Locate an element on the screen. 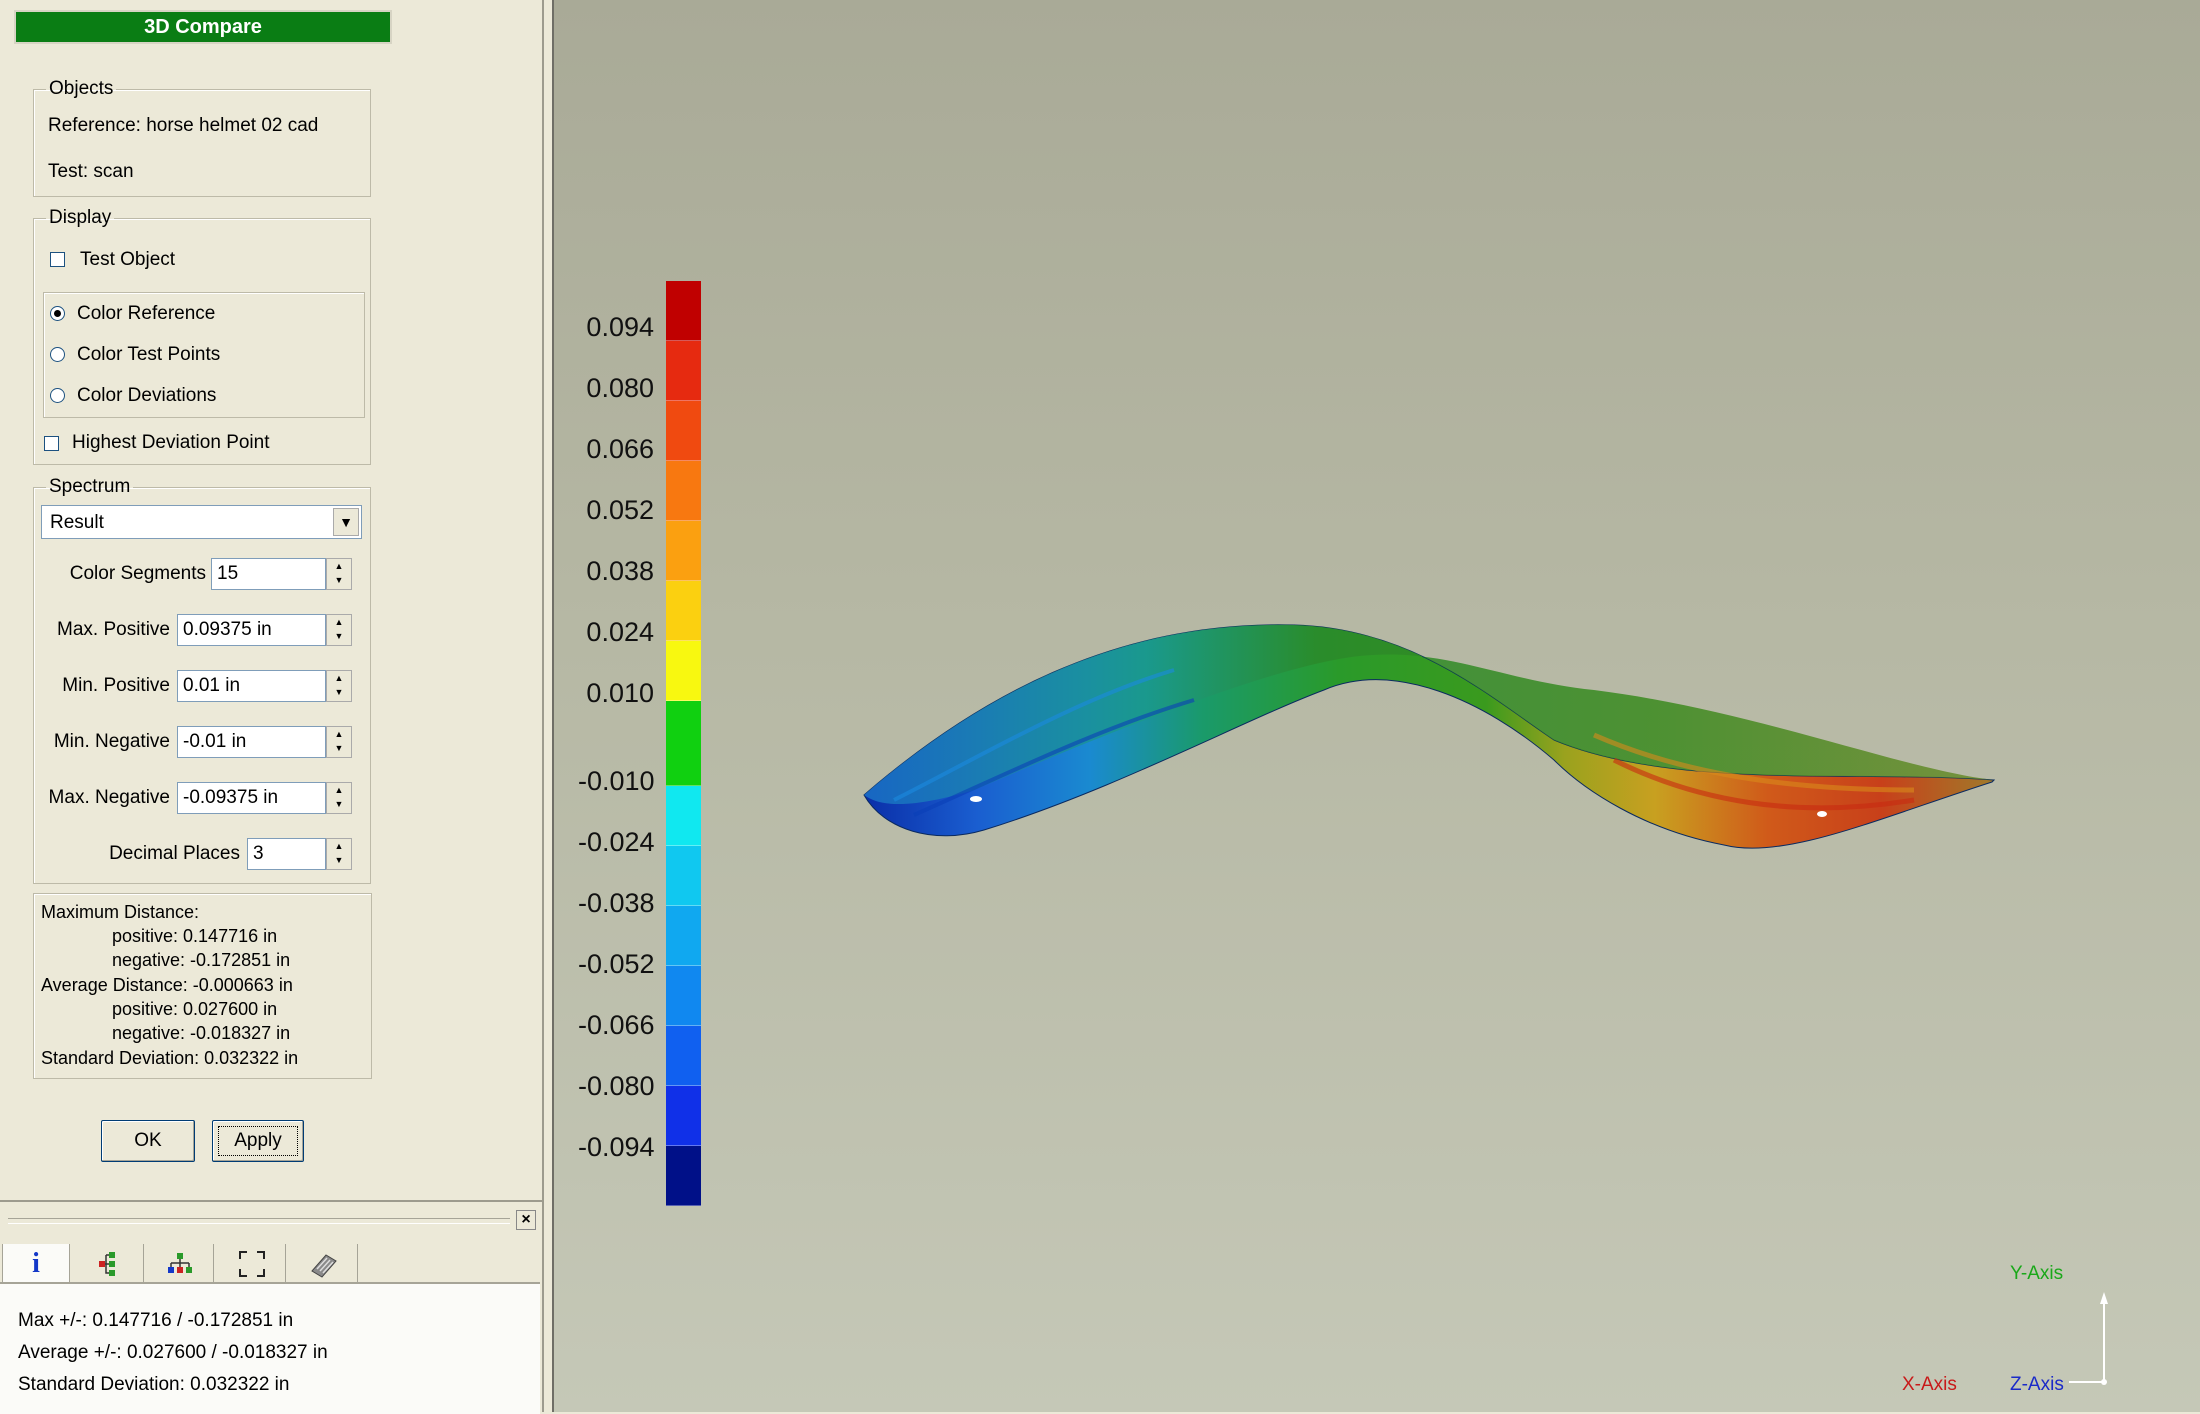 The width and height of the screenshot is (2200, 1414). color-test-points-radio is located at coordinates (57, 354).